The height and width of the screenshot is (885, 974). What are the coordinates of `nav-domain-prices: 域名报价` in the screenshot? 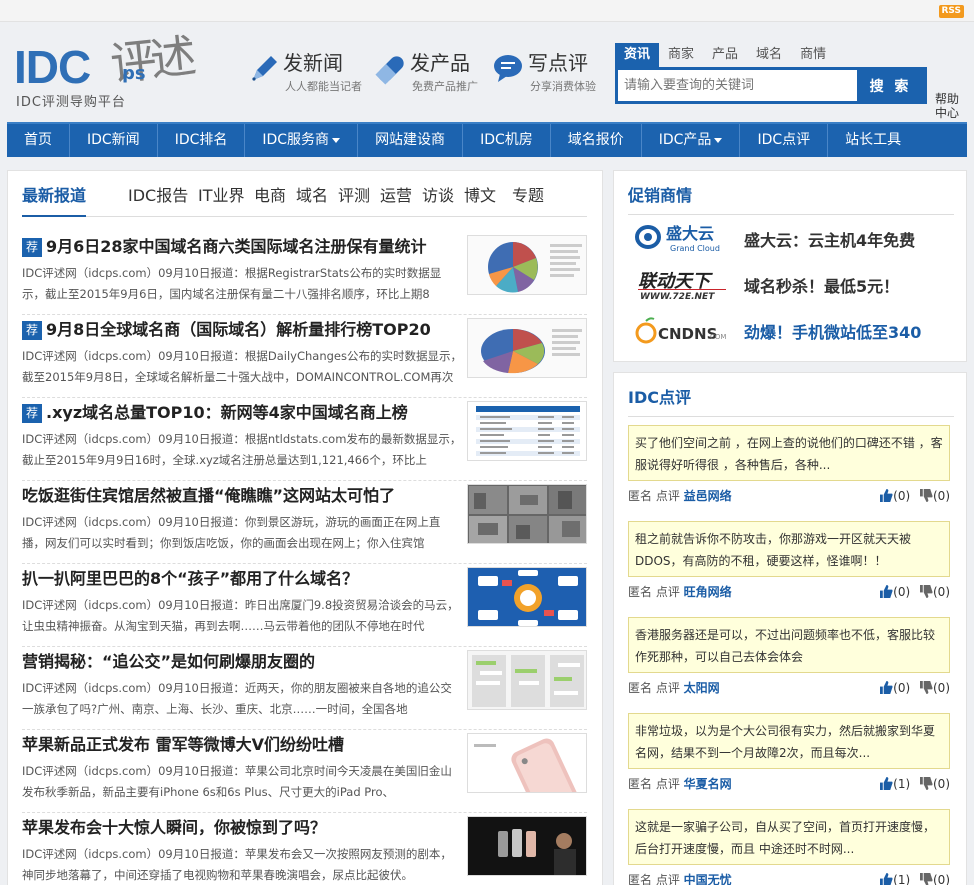 It's located at (596, 140).